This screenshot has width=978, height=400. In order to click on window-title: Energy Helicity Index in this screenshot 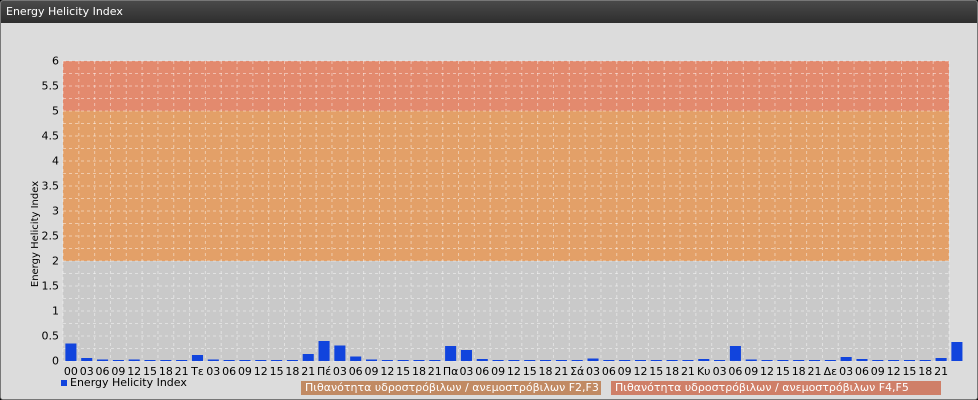, I will do `click(489, 12)`.